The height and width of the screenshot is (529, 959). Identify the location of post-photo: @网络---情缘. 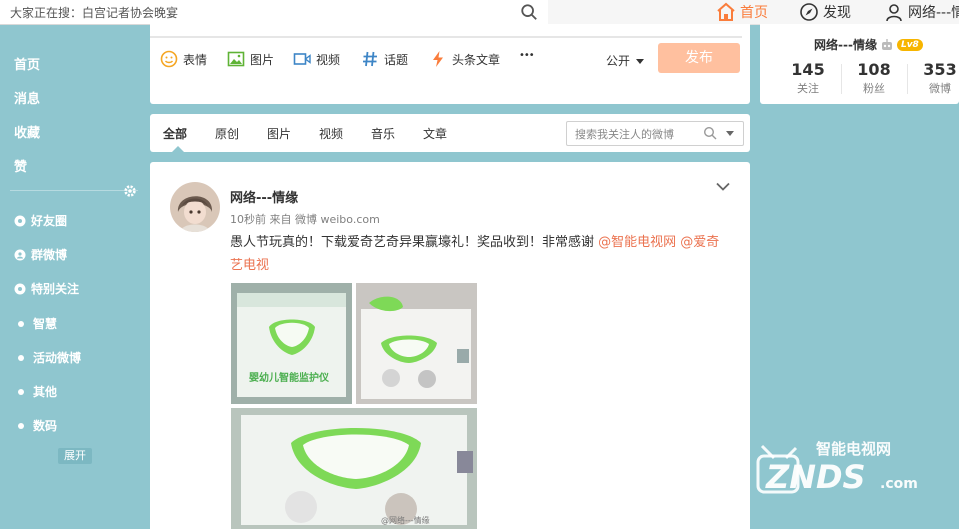
(354, 468).